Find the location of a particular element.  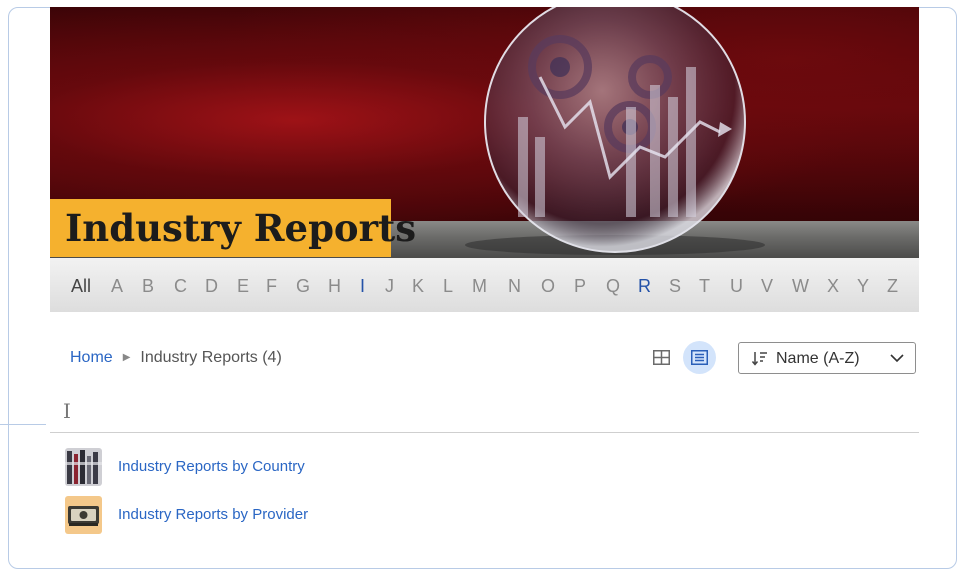

alpha-filter-g: G is located at coordinates (303, 286).